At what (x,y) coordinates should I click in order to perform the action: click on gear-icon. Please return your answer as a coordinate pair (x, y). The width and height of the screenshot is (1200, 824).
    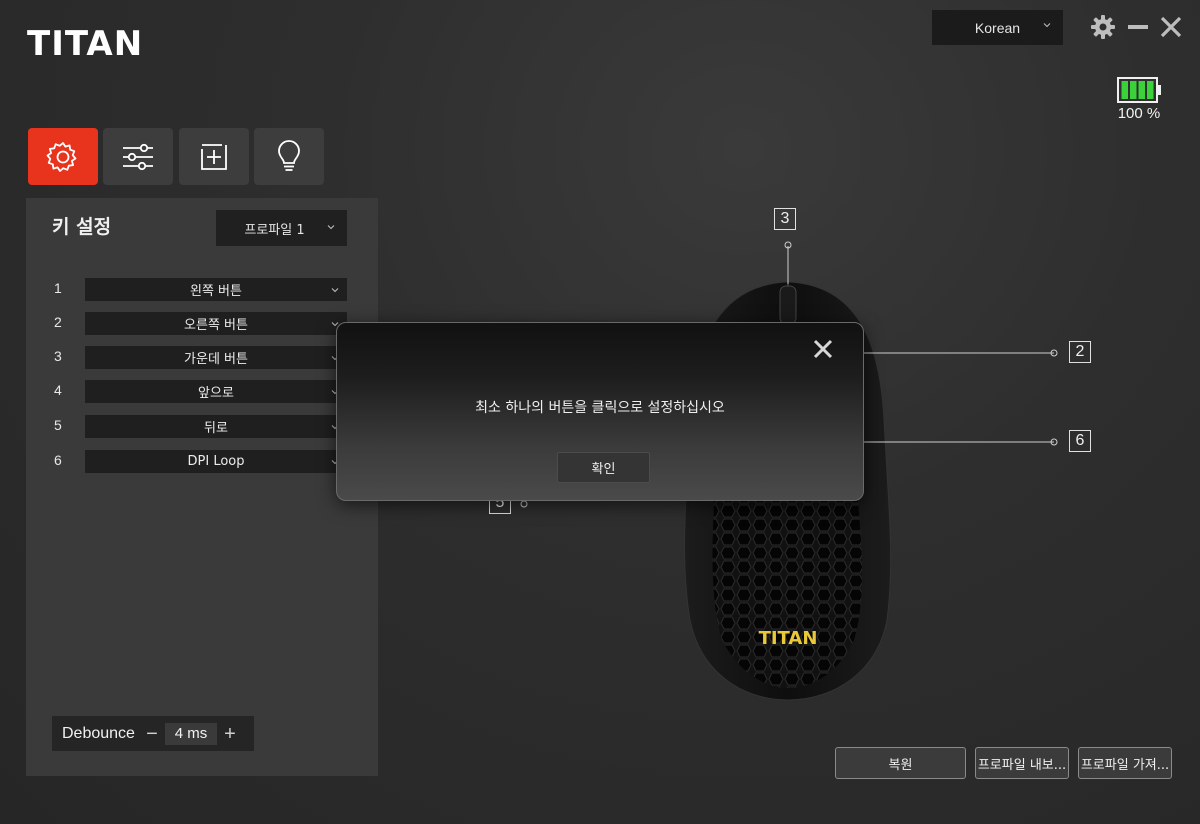
    Looking at the image, I should click on (61, 156).